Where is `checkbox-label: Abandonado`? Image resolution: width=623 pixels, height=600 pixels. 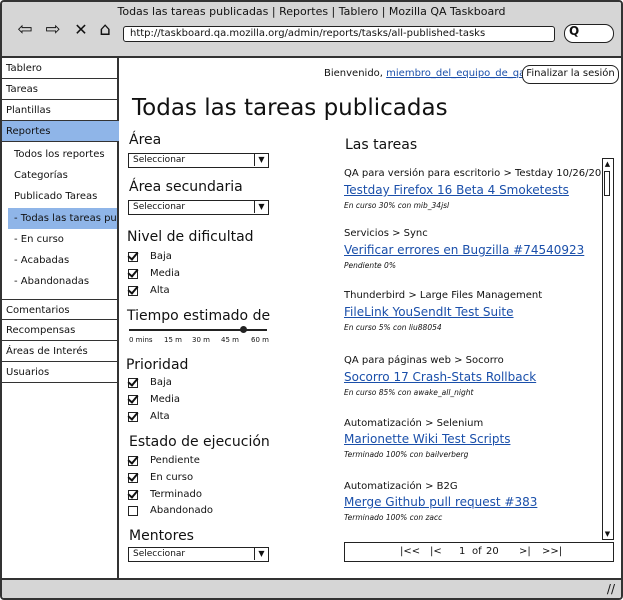 checkbox-label: Abandonado is located at coordinates (182, 510).